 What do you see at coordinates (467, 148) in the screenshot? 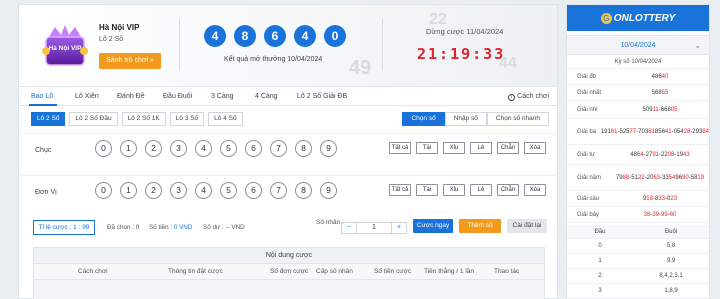
I see `quick-select: Tất cả Tài Xỉu Lẻ Chẵn Xóa` at bounding box center [467, 148].